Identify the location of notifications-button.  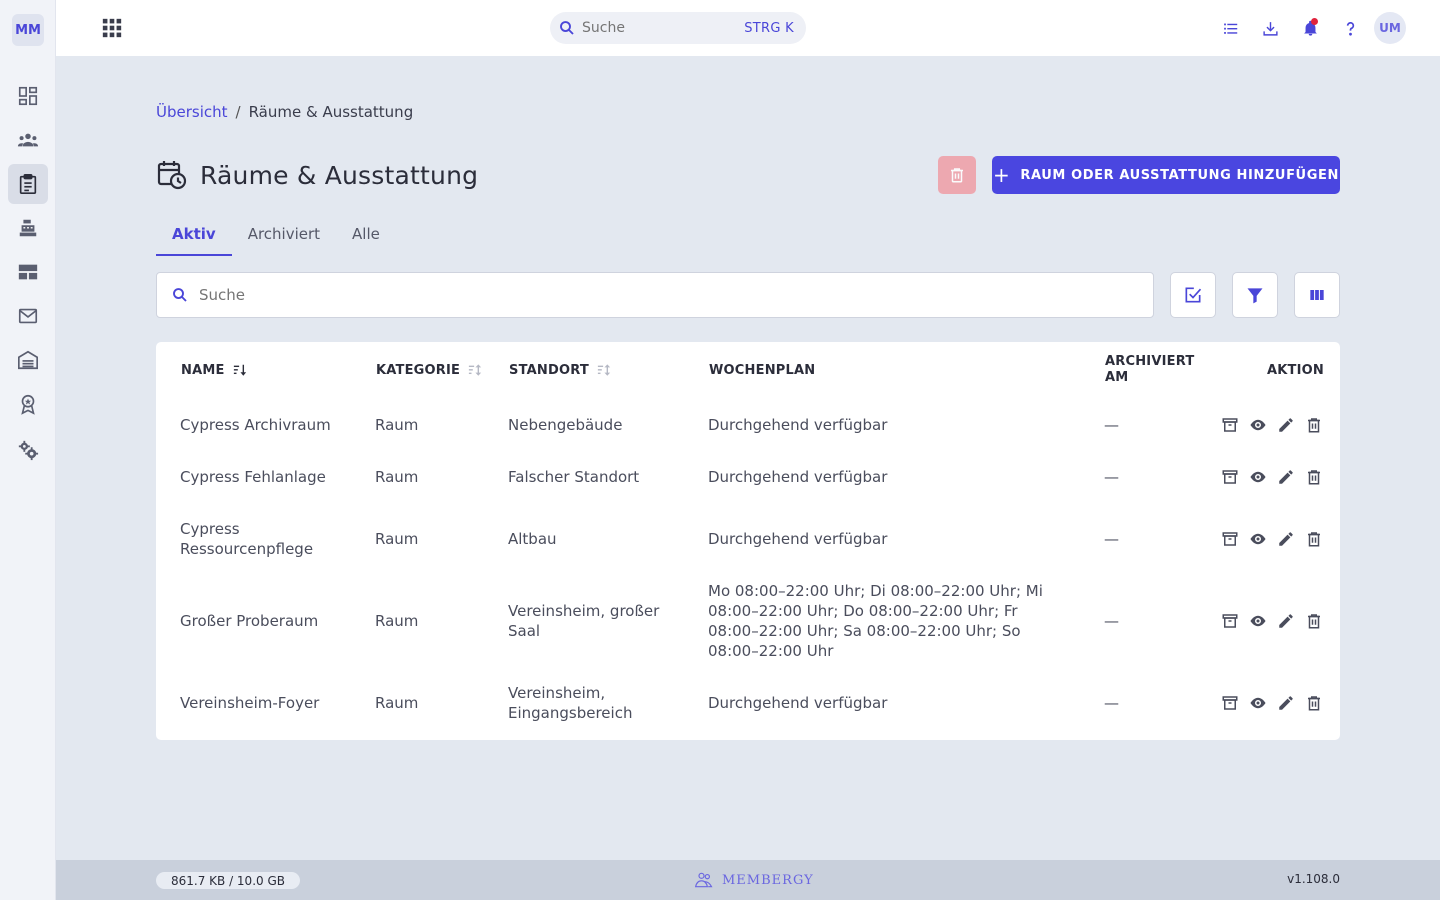
(1310, 28).